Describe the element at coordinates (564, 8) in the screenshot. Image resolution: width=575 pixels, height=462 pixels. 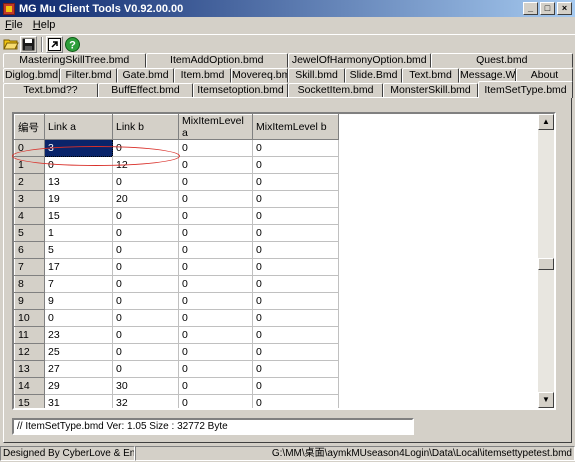
I see `close-button: ×` at that location.